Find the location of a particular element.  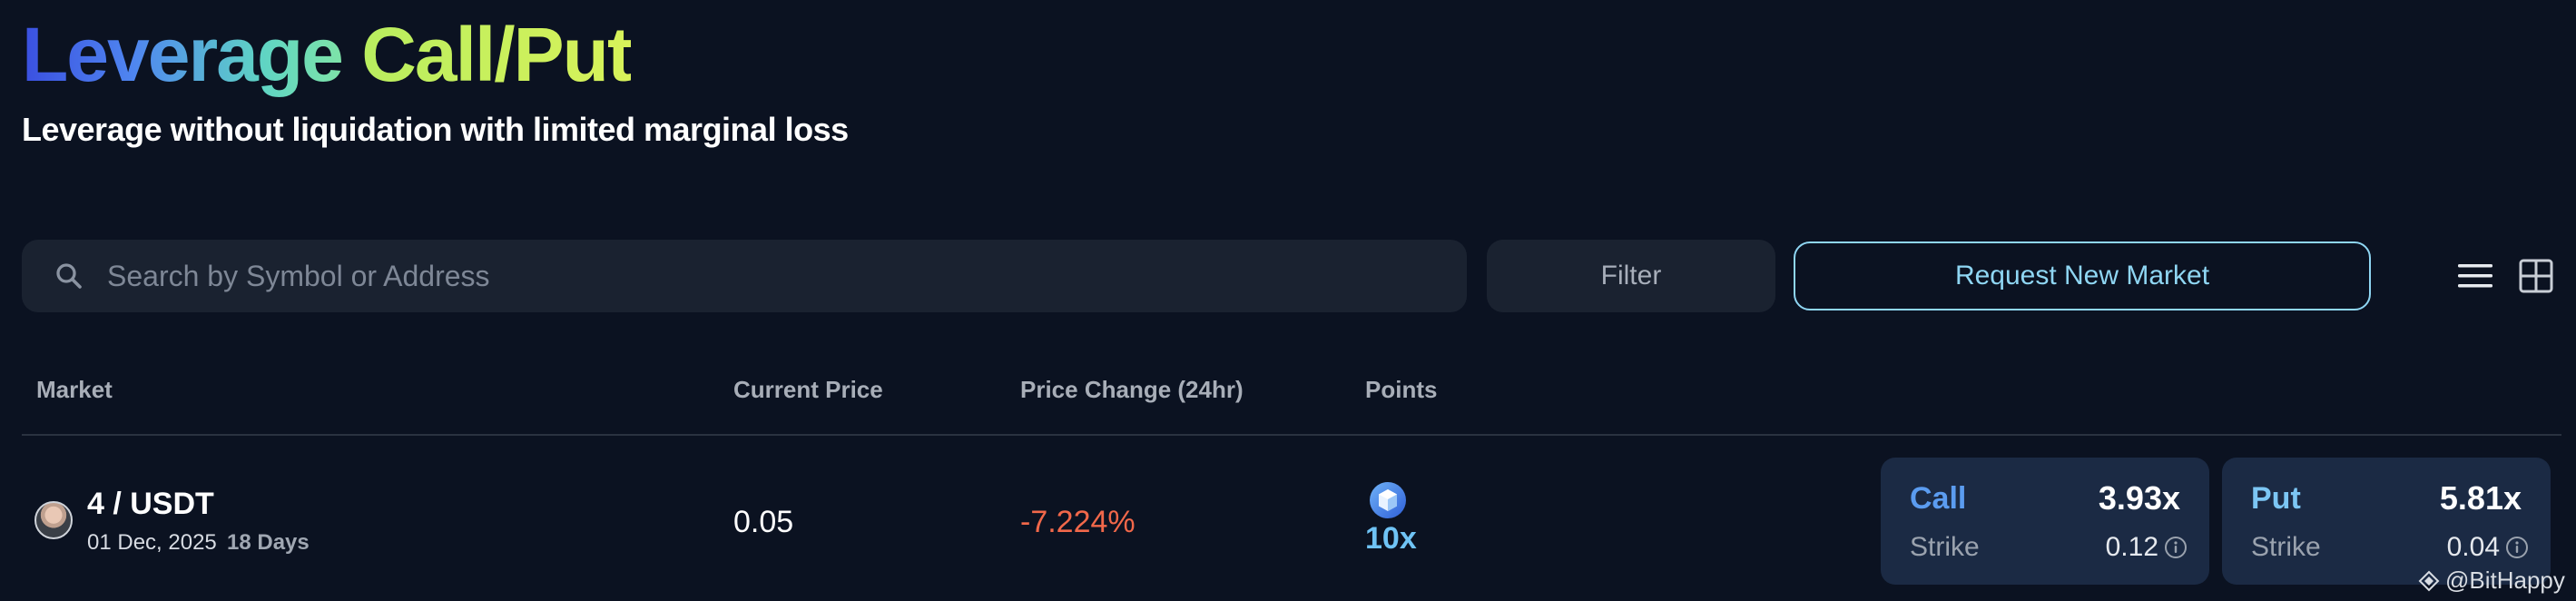

filter-button: Filter is located at coordinates (1631, 276).